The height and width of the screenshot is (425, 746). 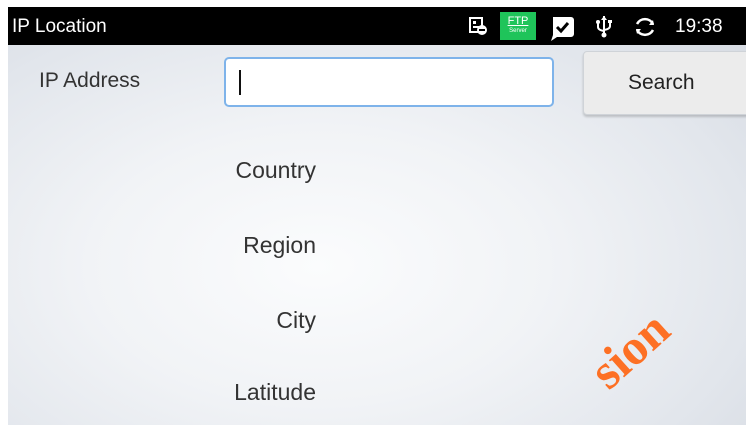 I want to click on contact-card-icon, so click(x=478, y=28).